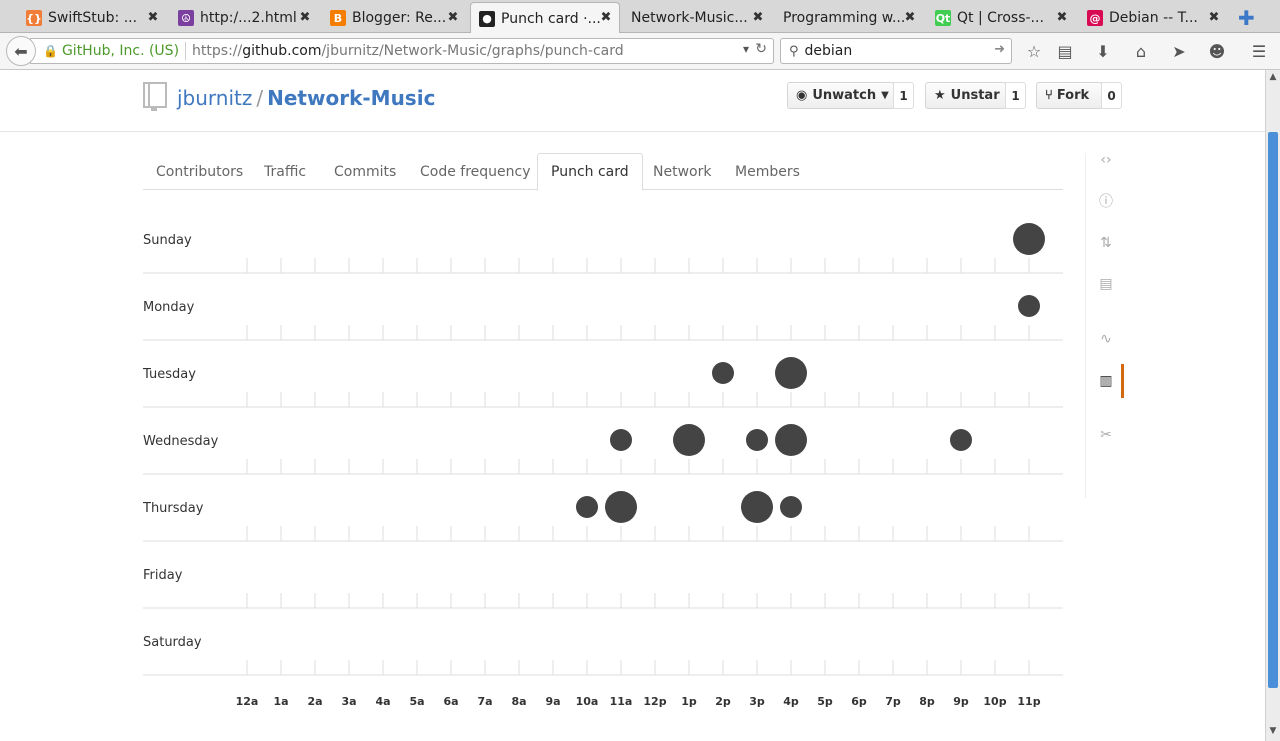 The width and height of the screenshot is (1280, 741). Describe the element at coordinates (1153, 18) in the screenshot. I see `browser-tab: @ Debian -- T... ✖` at that location.